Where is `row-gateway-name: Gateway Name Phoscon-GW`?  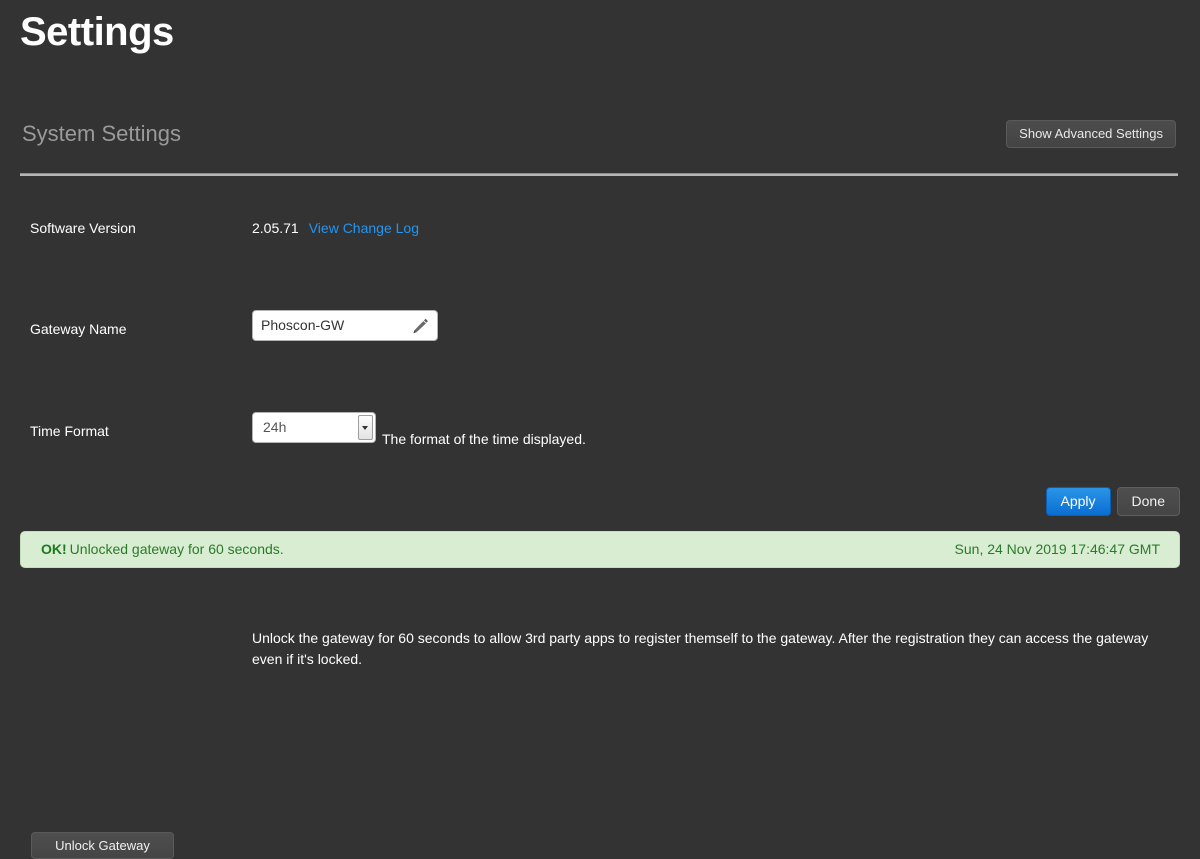 row-gateway-name: Gateway Name Phoscon-GW is located at coordinates (600, 295).